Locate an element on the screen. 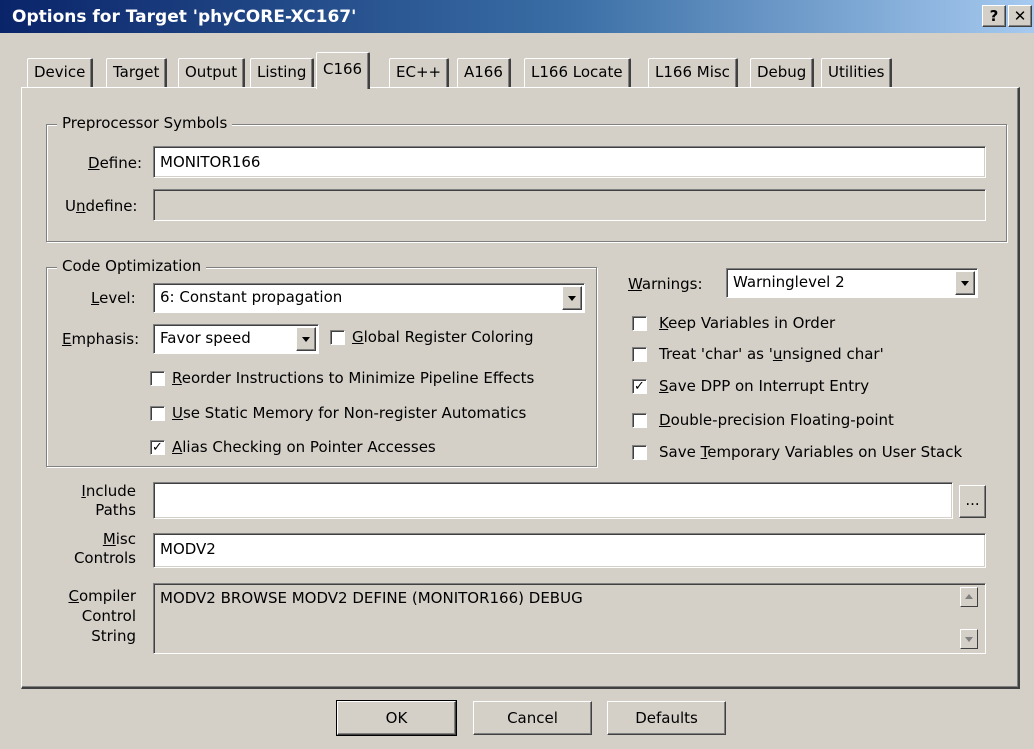  tab-listing: Listing is located at coordinates (282, 72).